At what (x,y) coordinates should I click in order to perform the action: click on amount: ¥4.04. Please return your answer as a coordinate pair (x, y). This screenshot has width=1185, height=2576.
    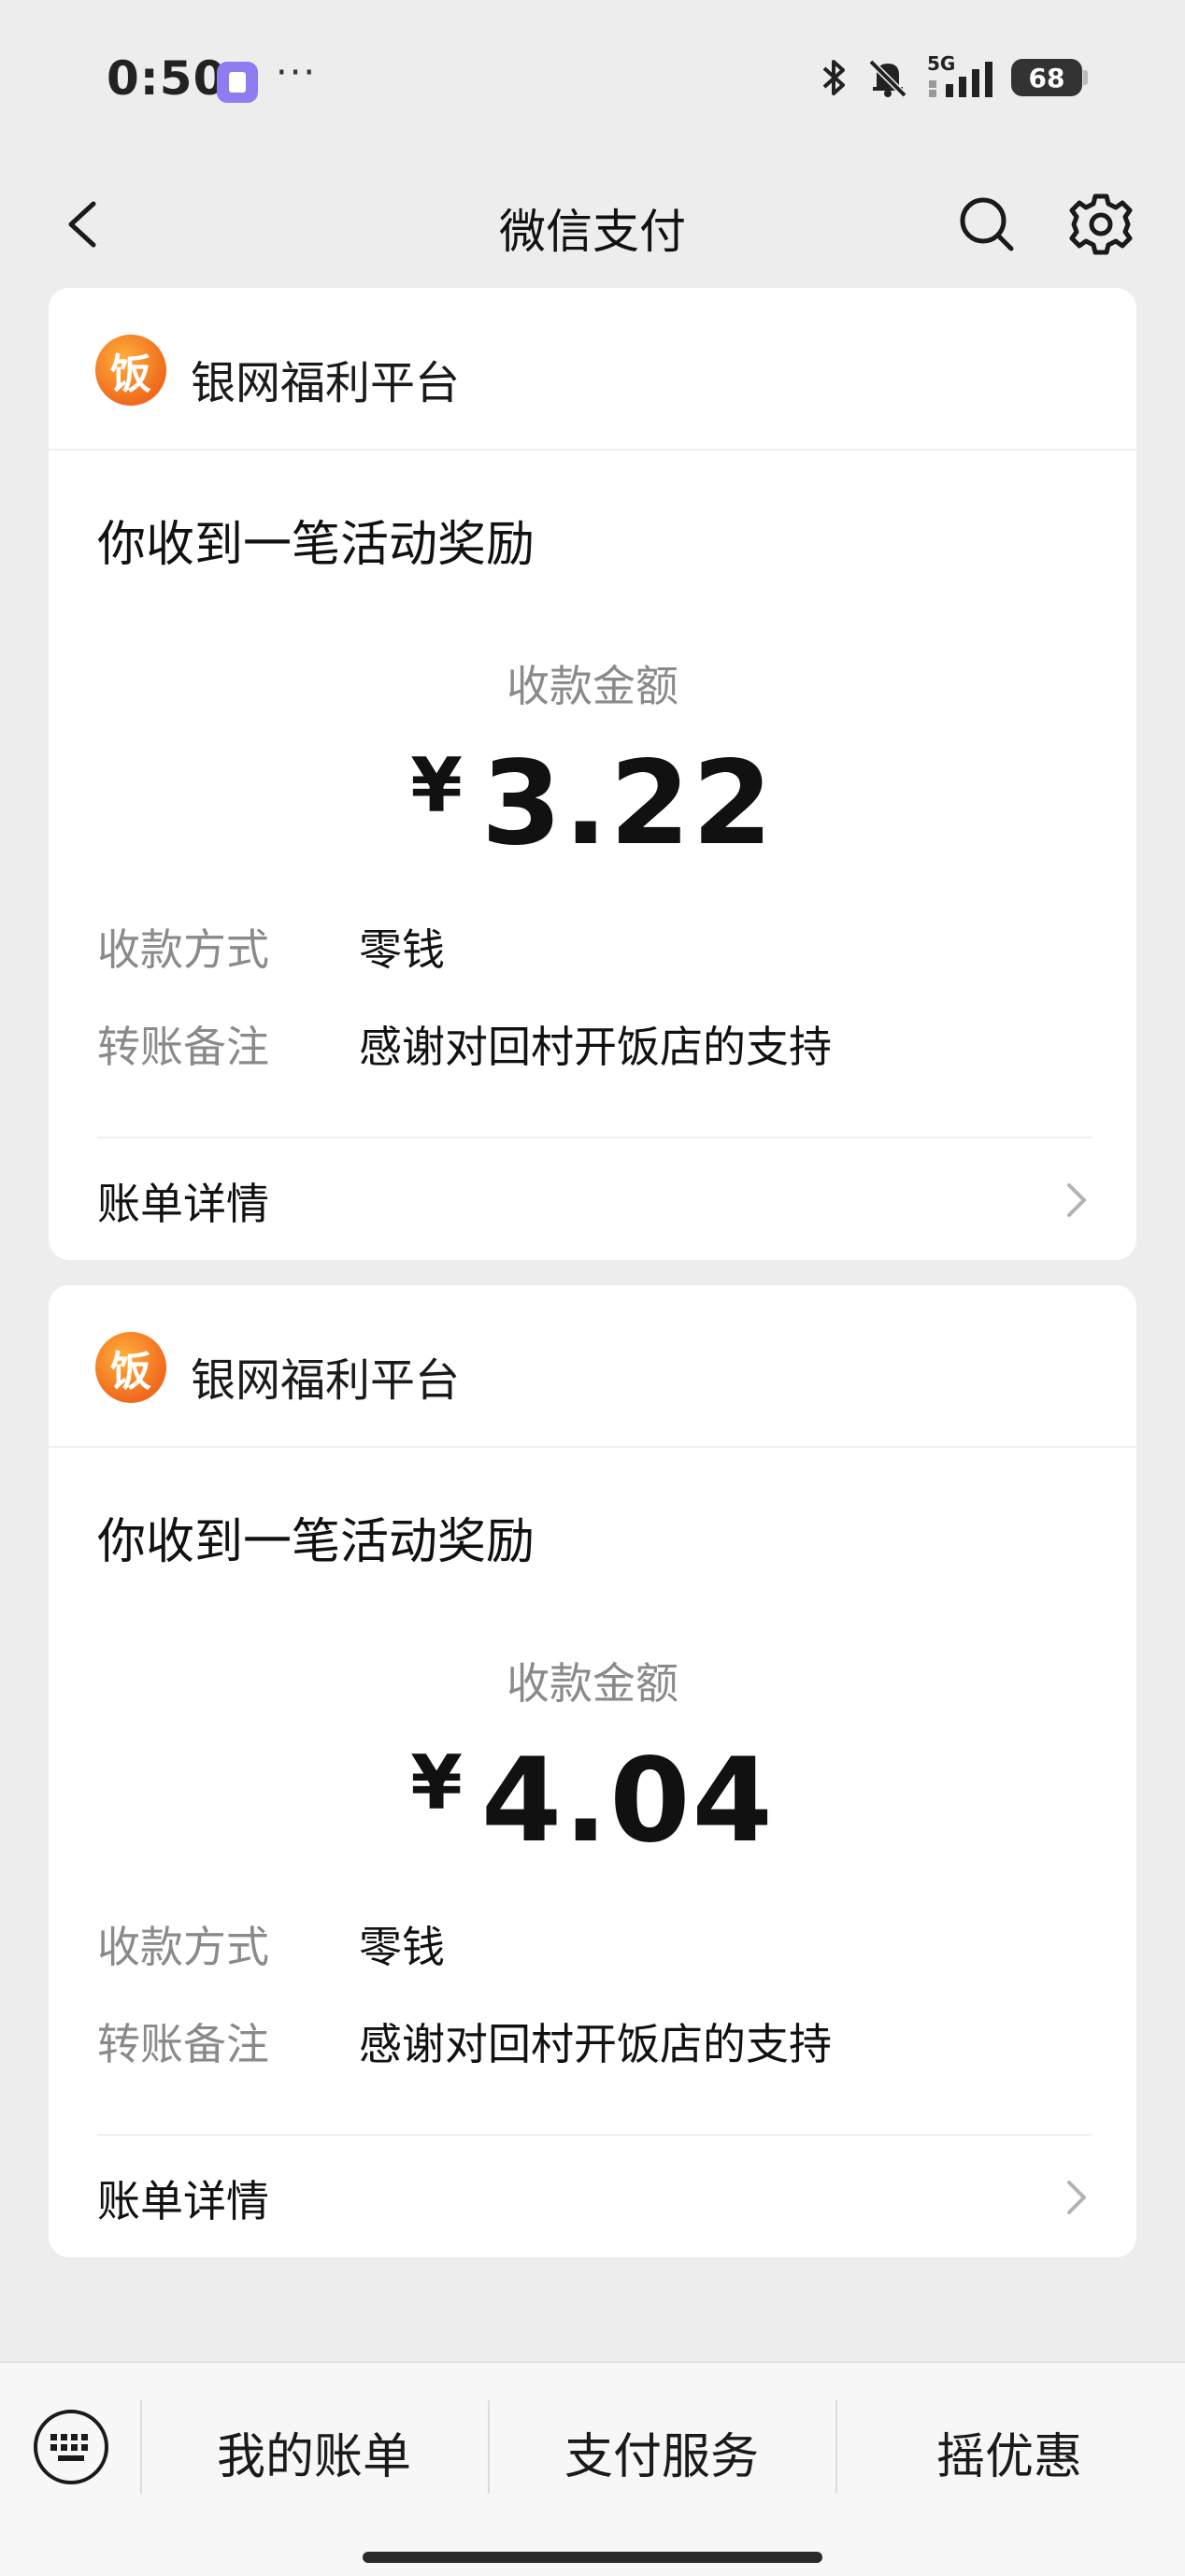
    Looking at the image, I should click on (592, 1801).